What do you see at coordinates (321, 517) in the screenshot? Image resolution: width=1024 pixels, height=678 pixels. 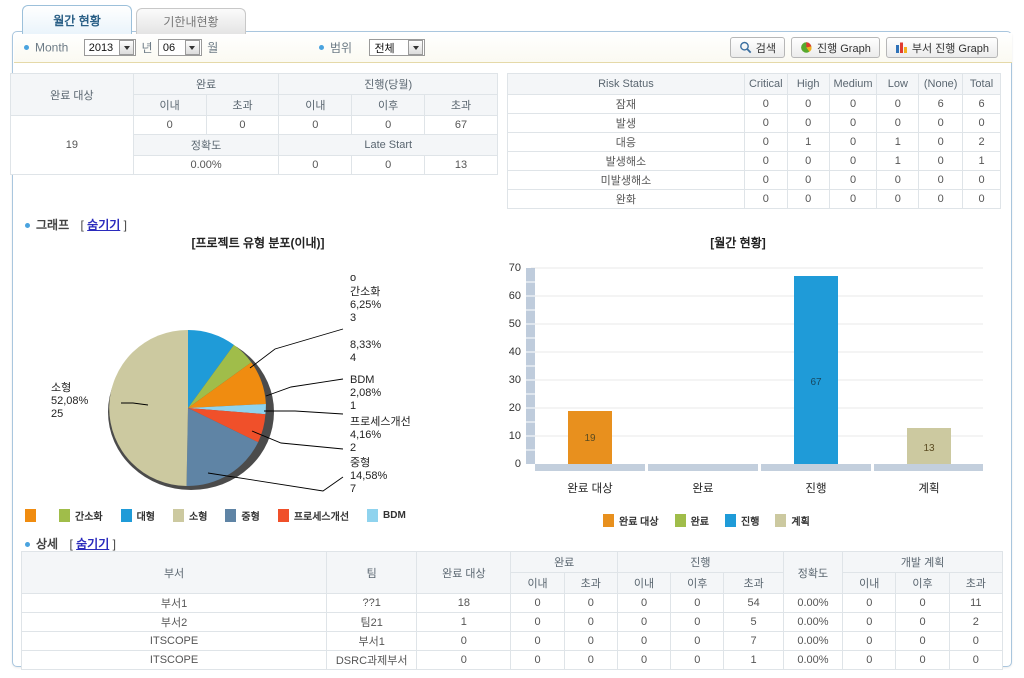 I see `legend-label: 프로세스개선` at bounding box center [321, 517].